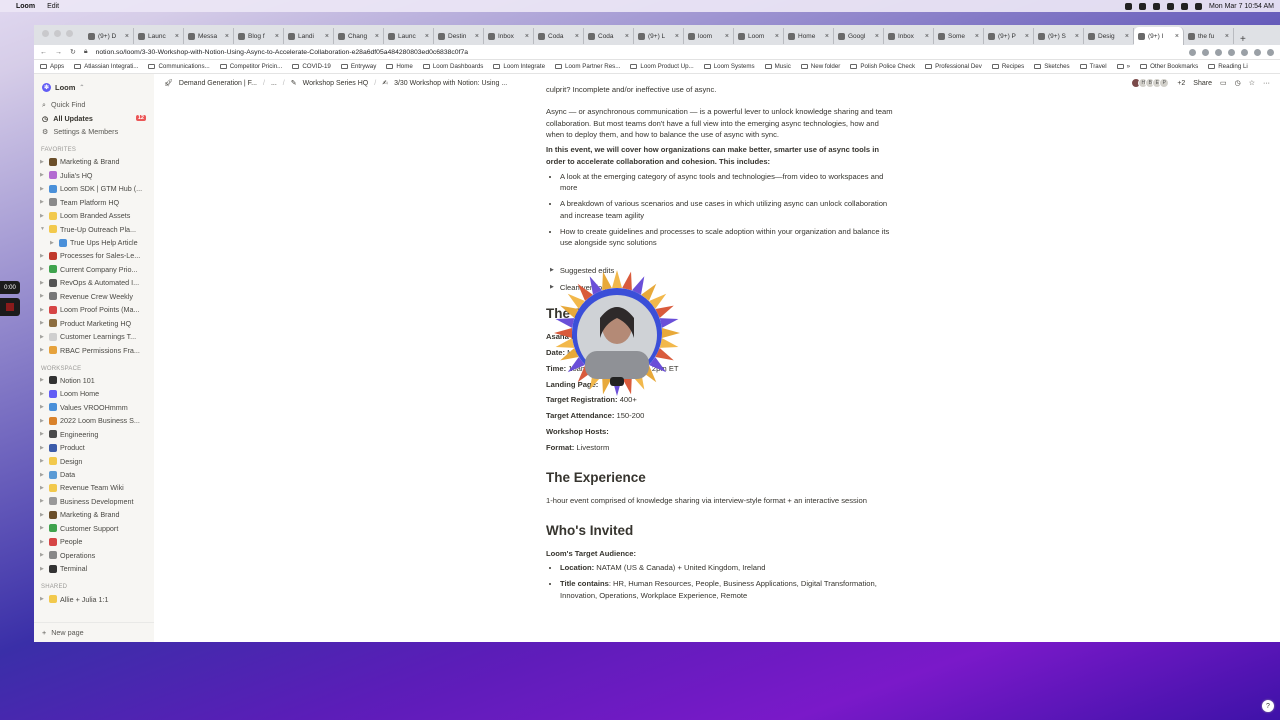  I want to click on bookmark-item: COVID-19, so click(311, 66).